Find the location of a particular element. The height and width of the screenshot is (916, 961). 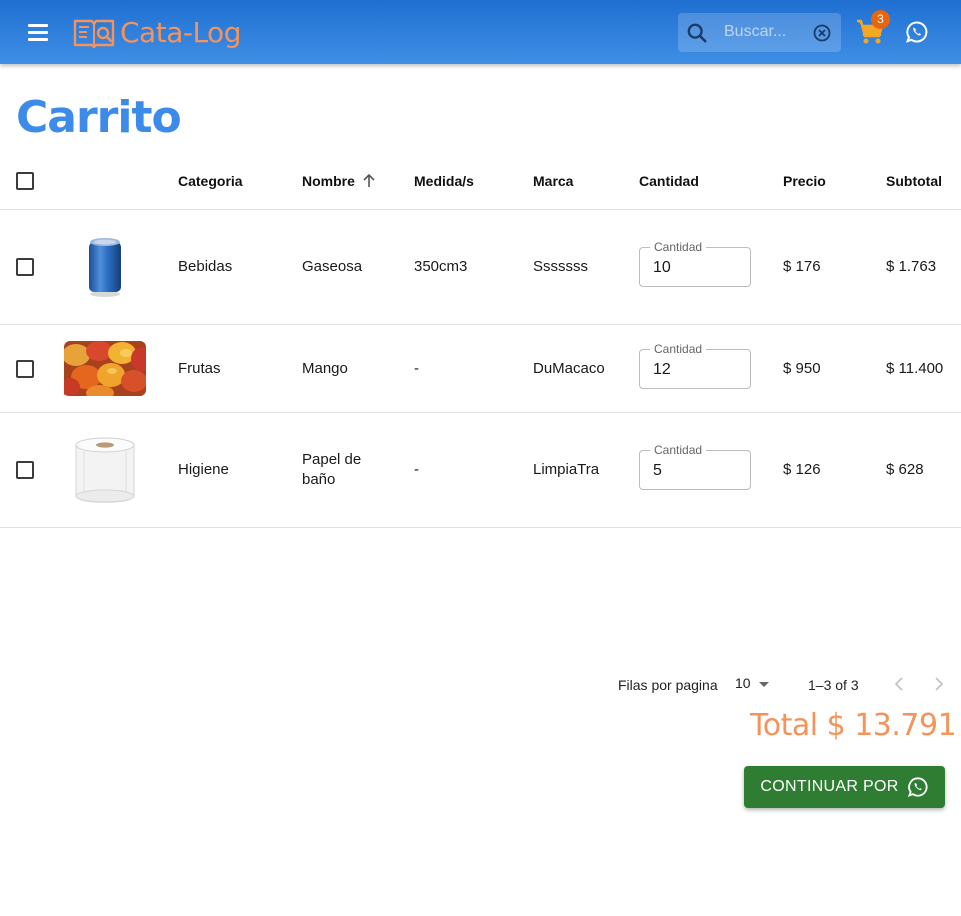

cell-nombre: Mango is located at coordinates (325, 368).